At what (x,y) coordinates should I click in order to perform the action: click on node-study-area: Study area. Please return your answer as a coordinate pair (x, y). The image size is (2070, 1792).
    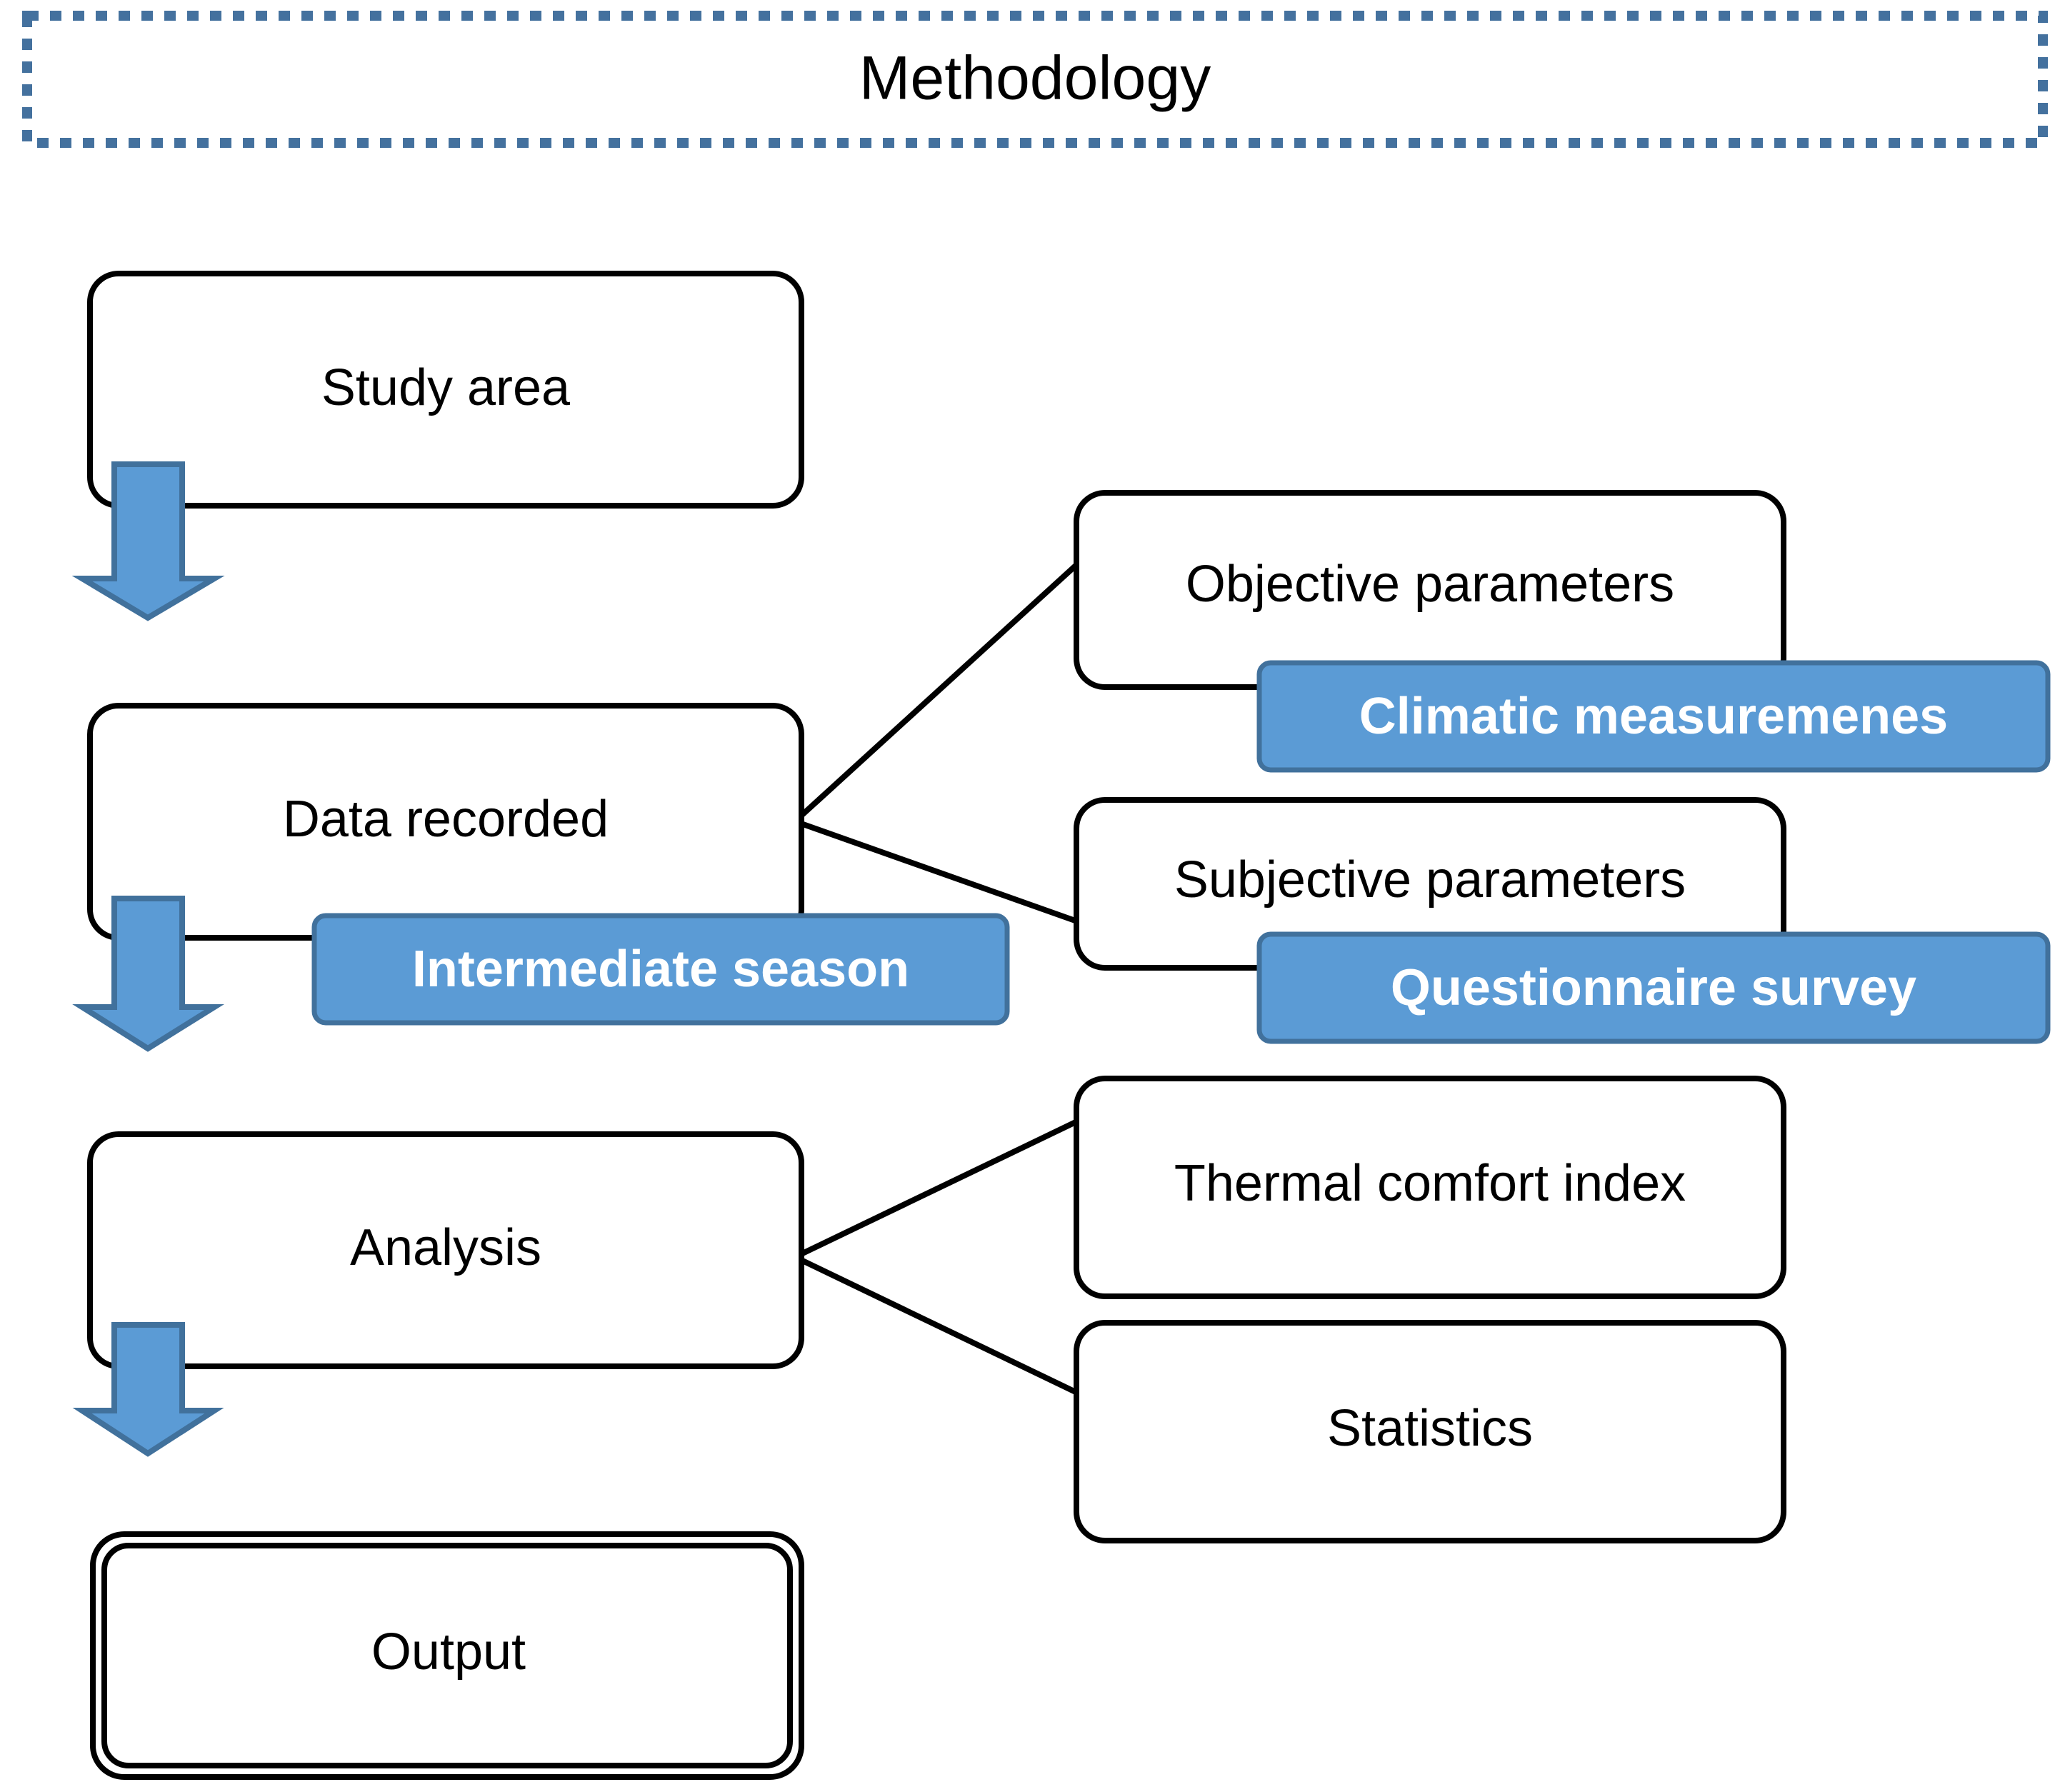
    Looking at the image, I should click on (445, 390).